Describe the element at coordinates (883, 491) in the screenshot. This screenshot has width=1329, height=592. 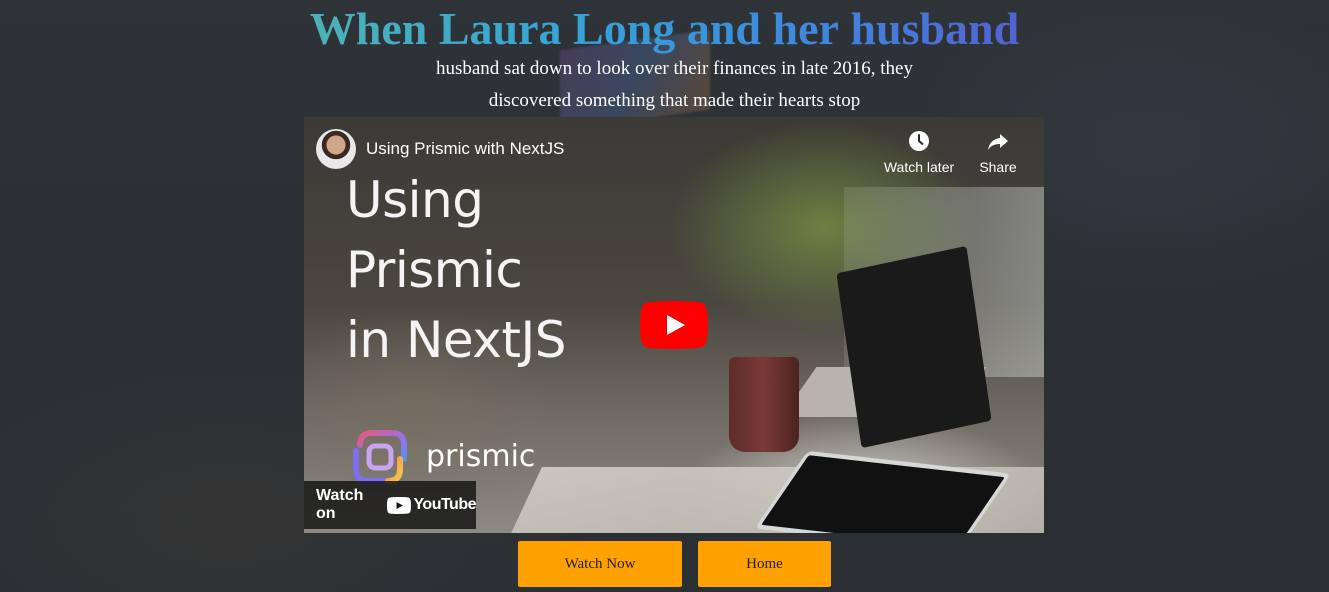
I see `thumbnail-tablet` at that location.